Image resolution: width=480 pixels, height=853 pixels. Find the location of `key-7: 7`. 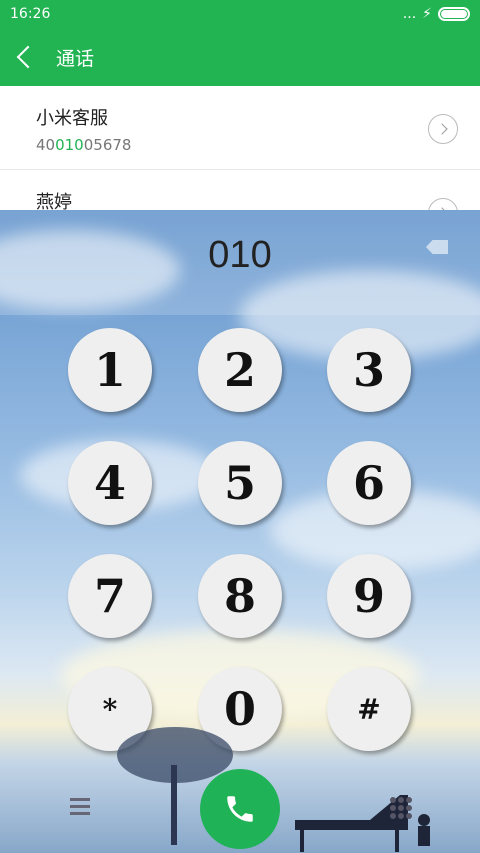

key-7: 7 is located at coordinates (110, 596).